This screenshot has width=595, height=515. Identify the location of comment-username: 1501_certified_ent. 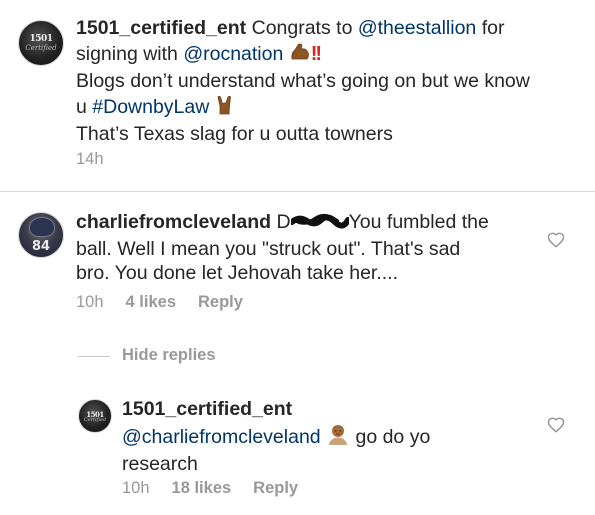
(161, 28).